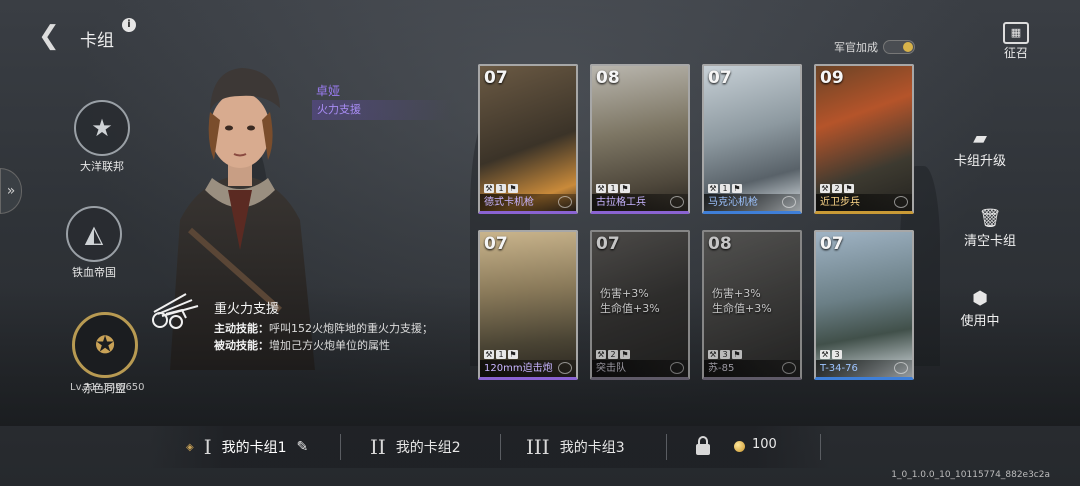 The image size is (1080, 486). What do you see at coordinates (592, 448) in the screenshot?
I see `deck-label: 我的卡组3` at bounding box center [592, 448].